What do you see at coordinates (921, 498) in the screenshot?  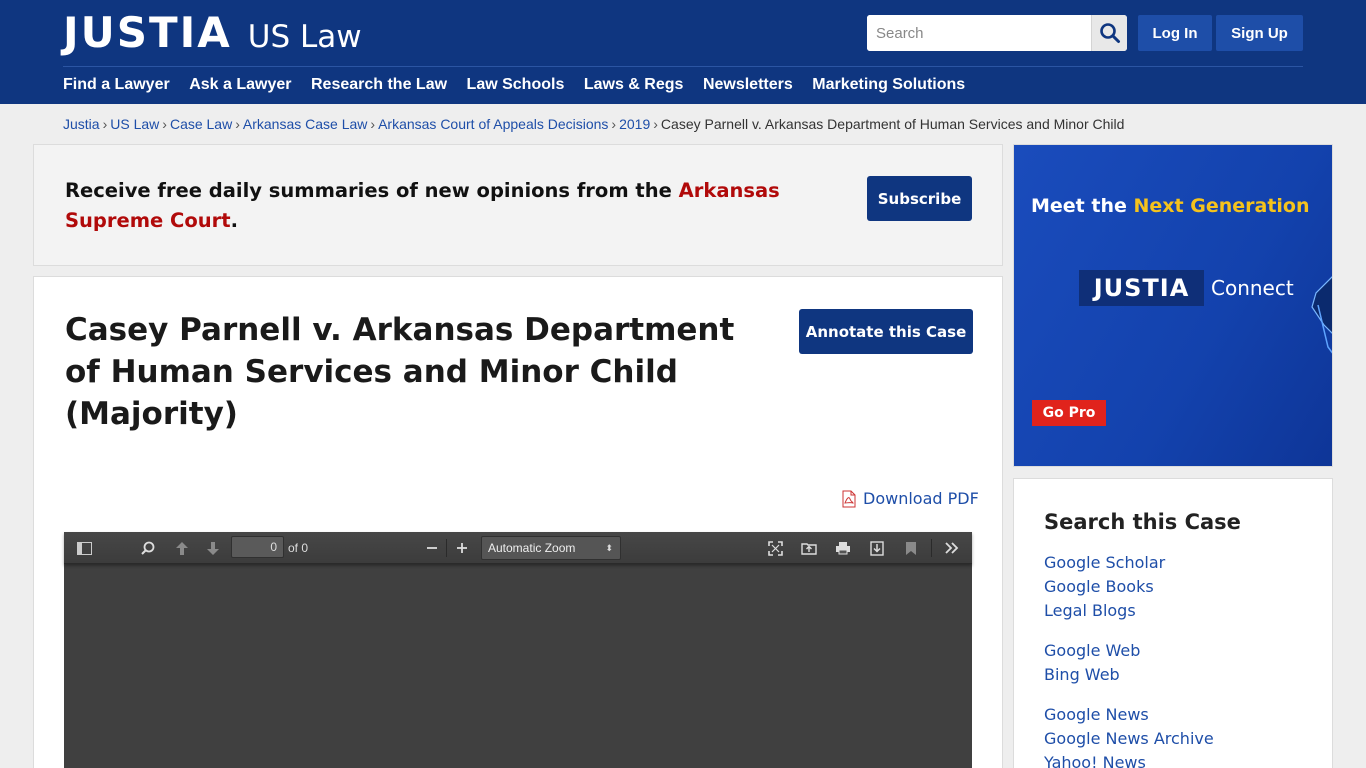 I see `download-pdf-label: Download PDF` at bounding box center [921, 498].